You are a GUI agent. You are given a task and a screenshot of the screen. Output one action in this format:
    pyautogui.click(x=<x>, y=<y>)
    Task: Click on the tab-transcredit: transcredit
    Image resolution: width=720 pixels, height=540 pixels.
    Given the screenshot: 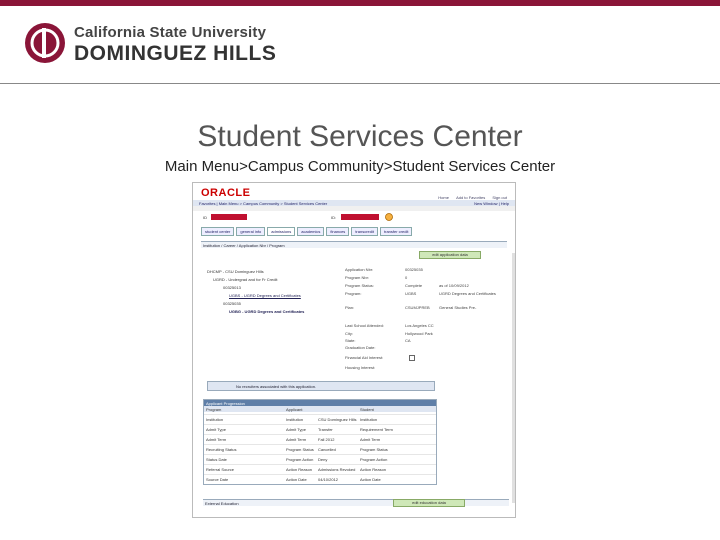 What is the action you would take?
    pyautogui.click(x=364, y=231)
    